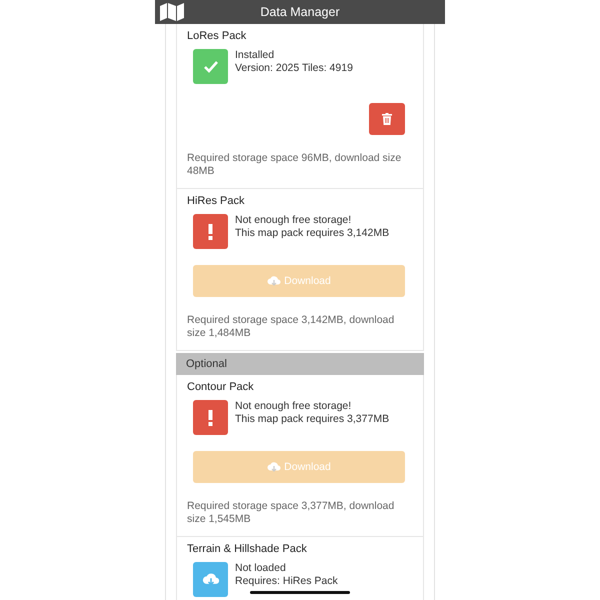  Describe the element at coordinates (261, 568) in the screenshot. I see `status-text: Not loaded` at that location.